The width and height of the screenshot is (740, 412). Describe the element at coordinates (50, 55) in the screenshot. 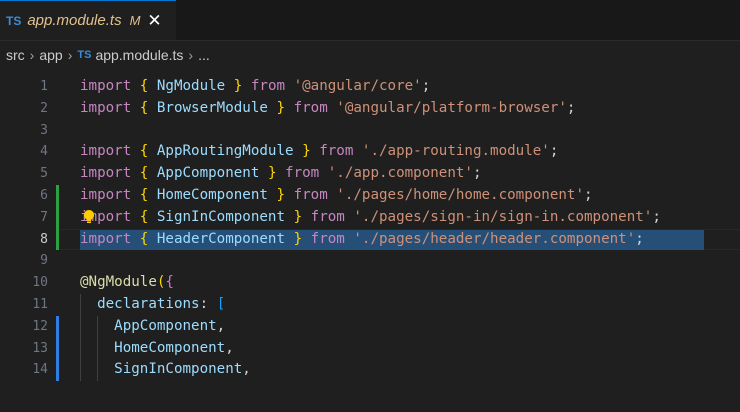

I see `breadcrumb-item-app: app` at that location.